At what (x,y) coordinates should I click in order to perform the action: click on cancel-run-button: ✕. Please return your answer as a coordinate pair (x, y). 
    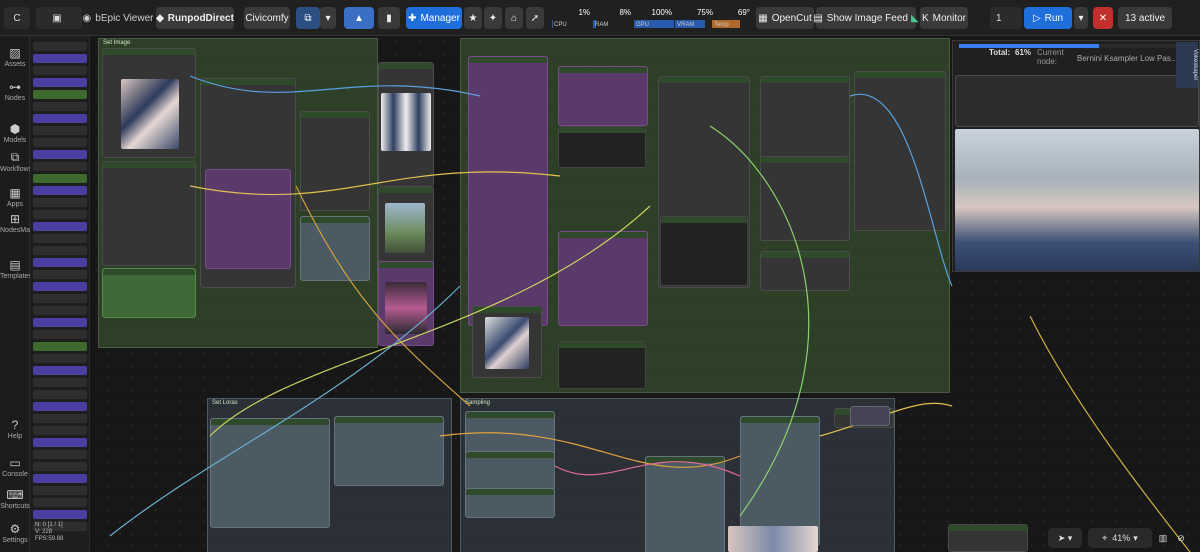
    Looking at the image, I should click on (1103, 18).